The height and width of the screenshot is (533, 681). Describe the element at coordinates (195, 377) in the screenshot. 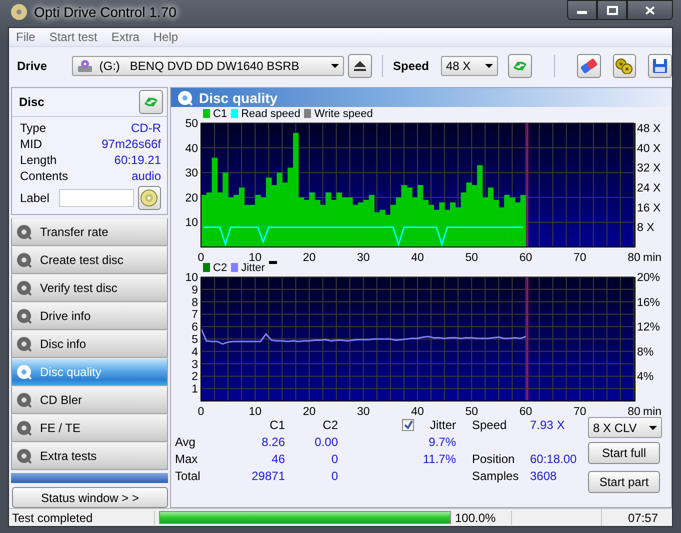

I see `tick-label: 2` at that location.